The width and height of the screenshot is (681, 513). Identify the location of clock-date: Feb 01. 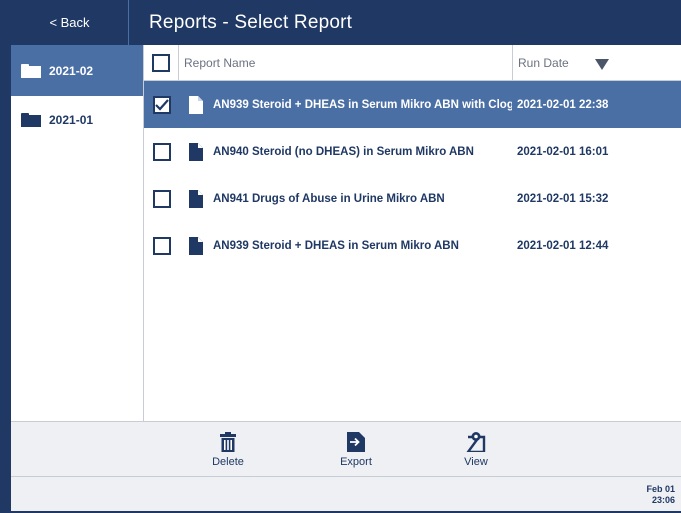
(660, 489).